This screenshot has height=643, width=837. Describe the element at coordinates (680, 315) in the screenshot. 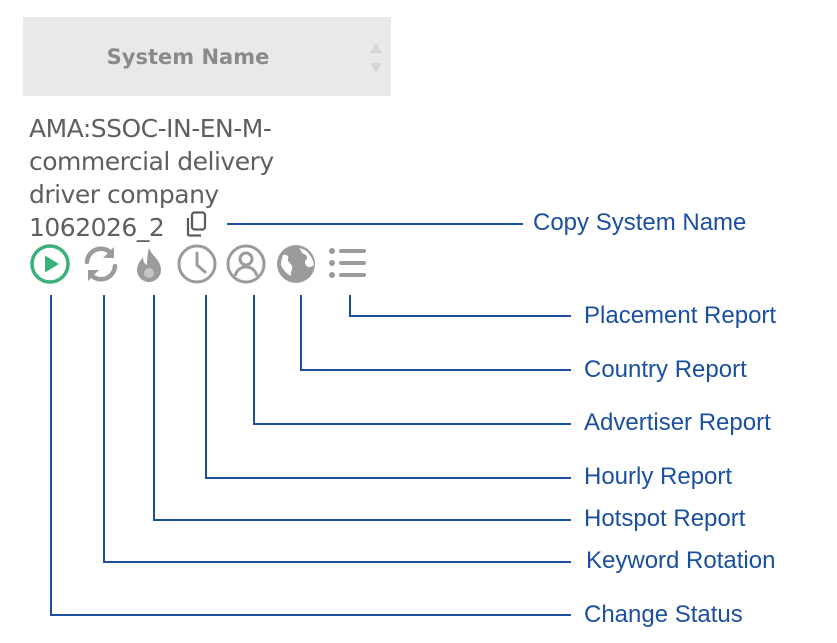

I see `callout-placement-report: Placement Report` at that location.